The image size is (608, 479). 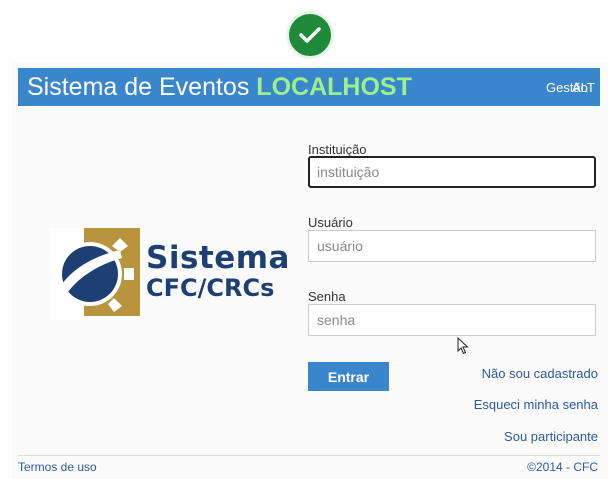 I want to click on usuario-input, so click(x=452, y=246).